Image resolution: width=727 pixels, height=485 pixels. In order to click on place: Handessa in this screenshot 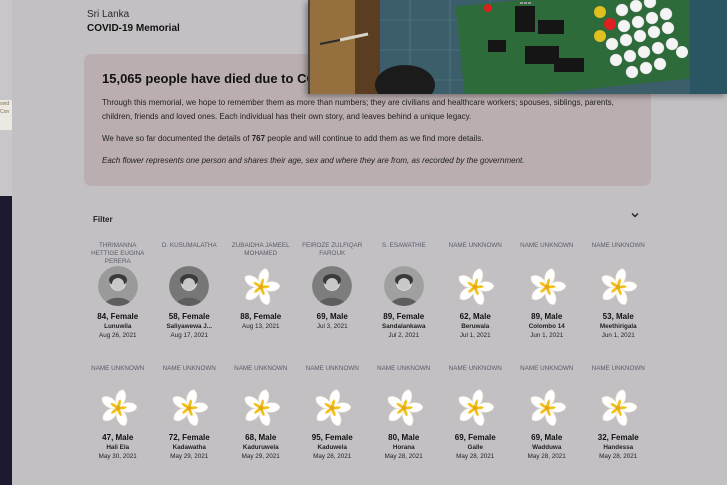, I will do `click(618, 447)`.